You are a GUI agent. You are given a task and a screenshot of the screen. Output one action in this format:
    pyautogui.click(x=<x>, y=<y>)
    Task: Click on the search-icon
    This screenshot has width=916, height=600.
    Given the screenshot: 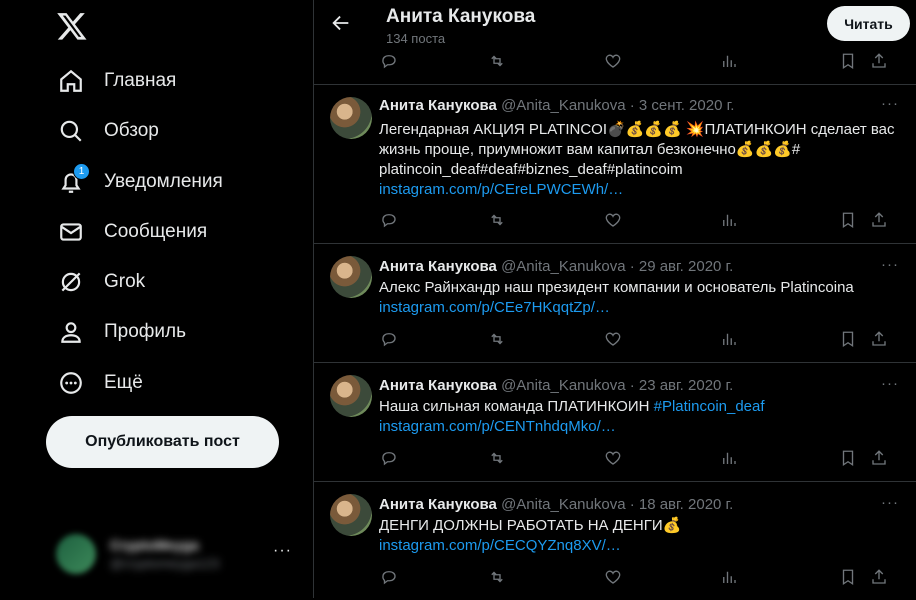 What is the action you would take?
    pyautogui.click(x=71, y=131)
    